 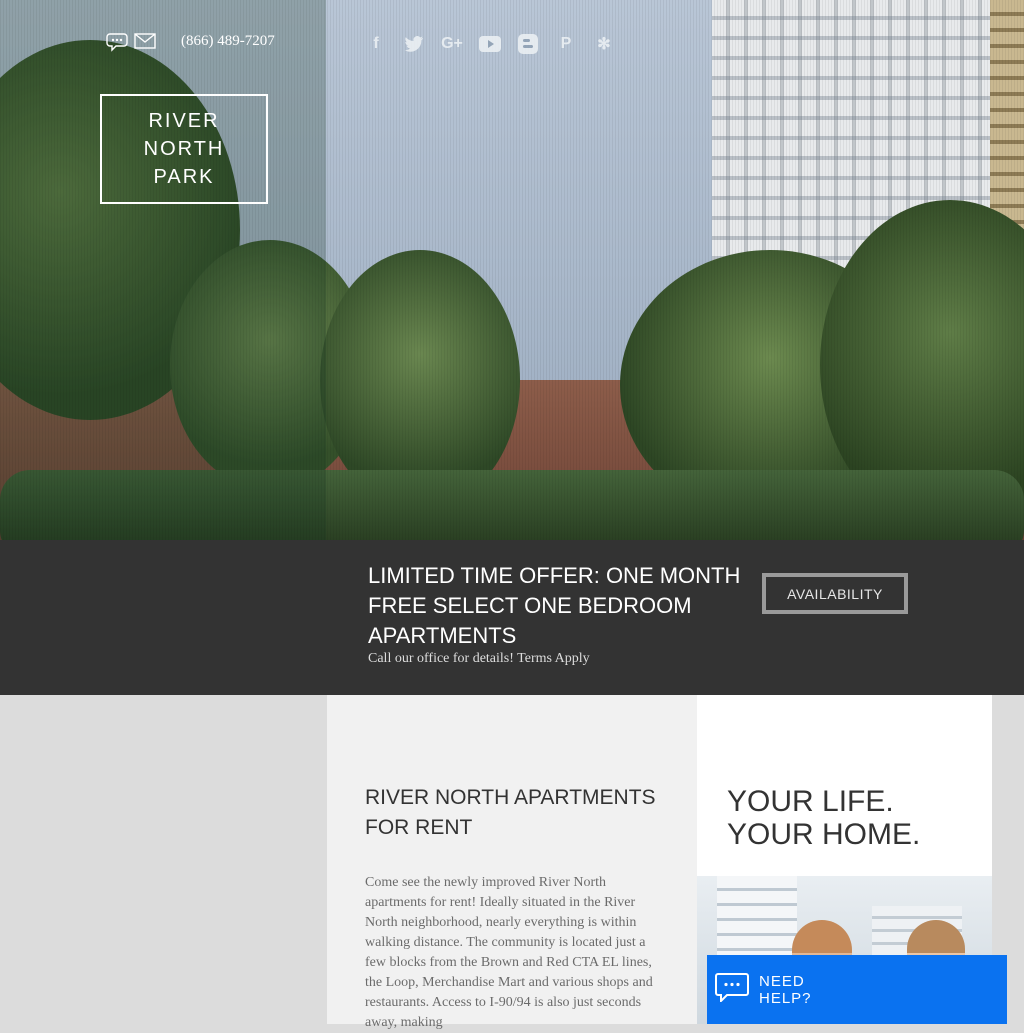 I want to click on yelp-icon: ✻, so click(x=604, y=44).